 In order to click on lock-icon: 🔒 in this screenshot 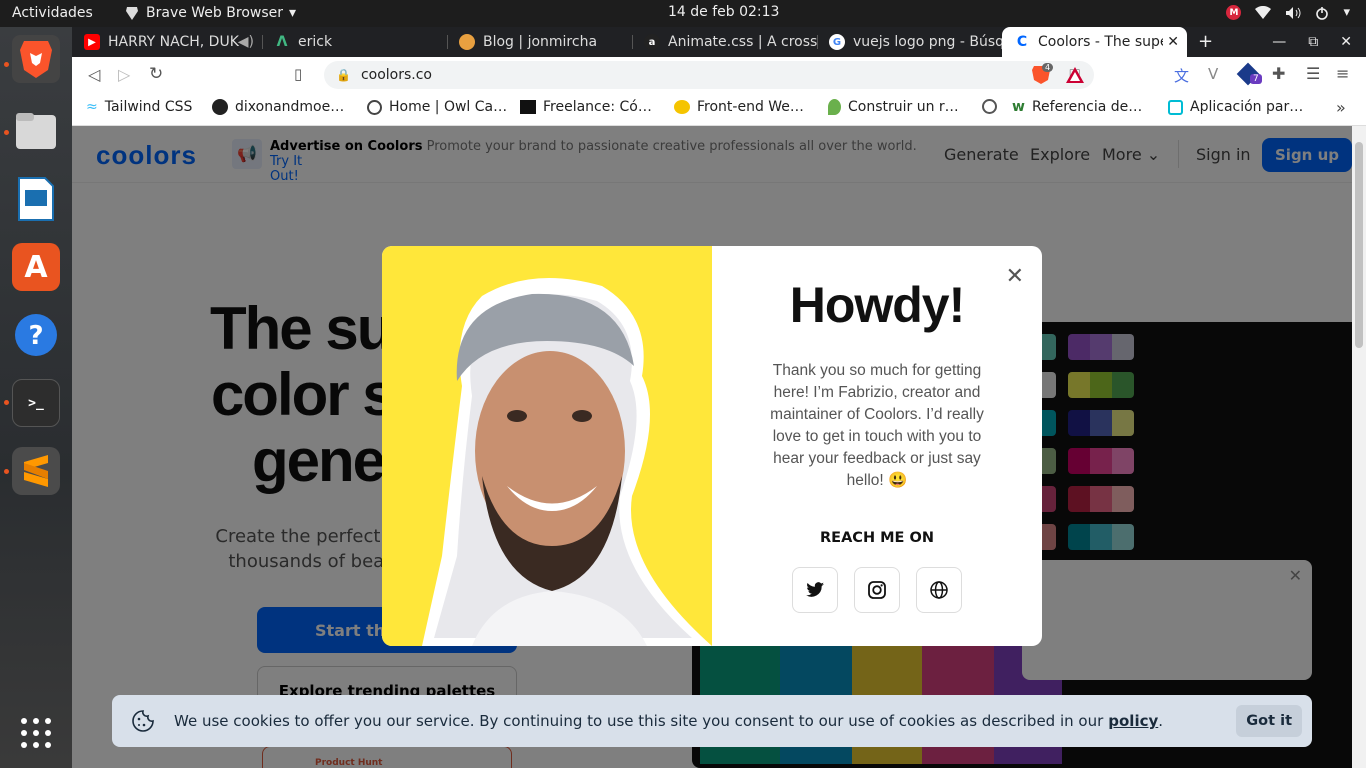, I will do `click(343, 75)`.